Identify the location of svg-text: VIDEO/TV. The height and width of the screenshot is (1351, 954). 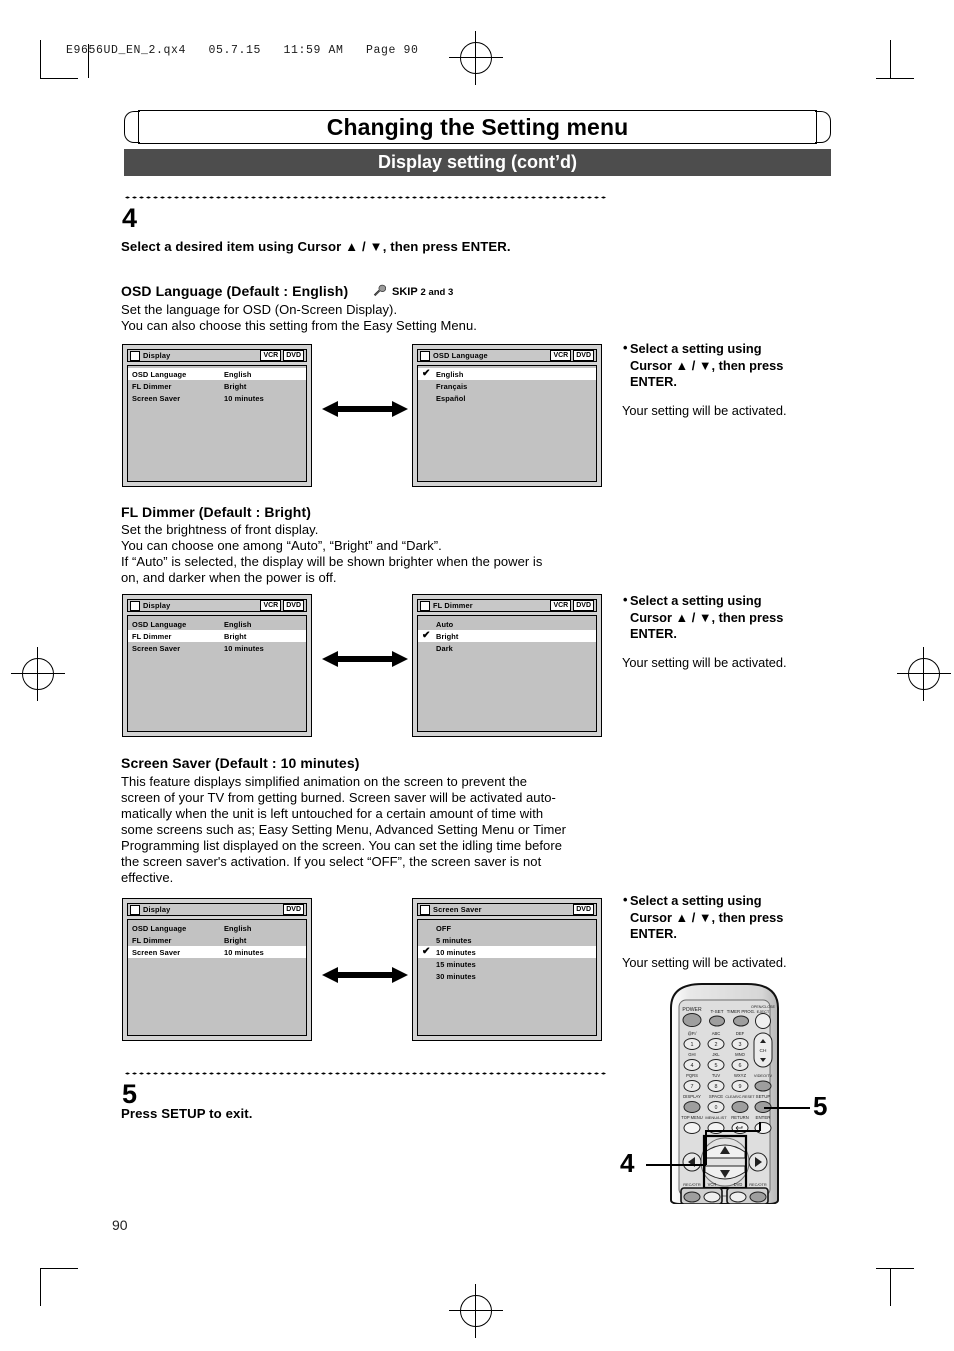
(763, 1075).